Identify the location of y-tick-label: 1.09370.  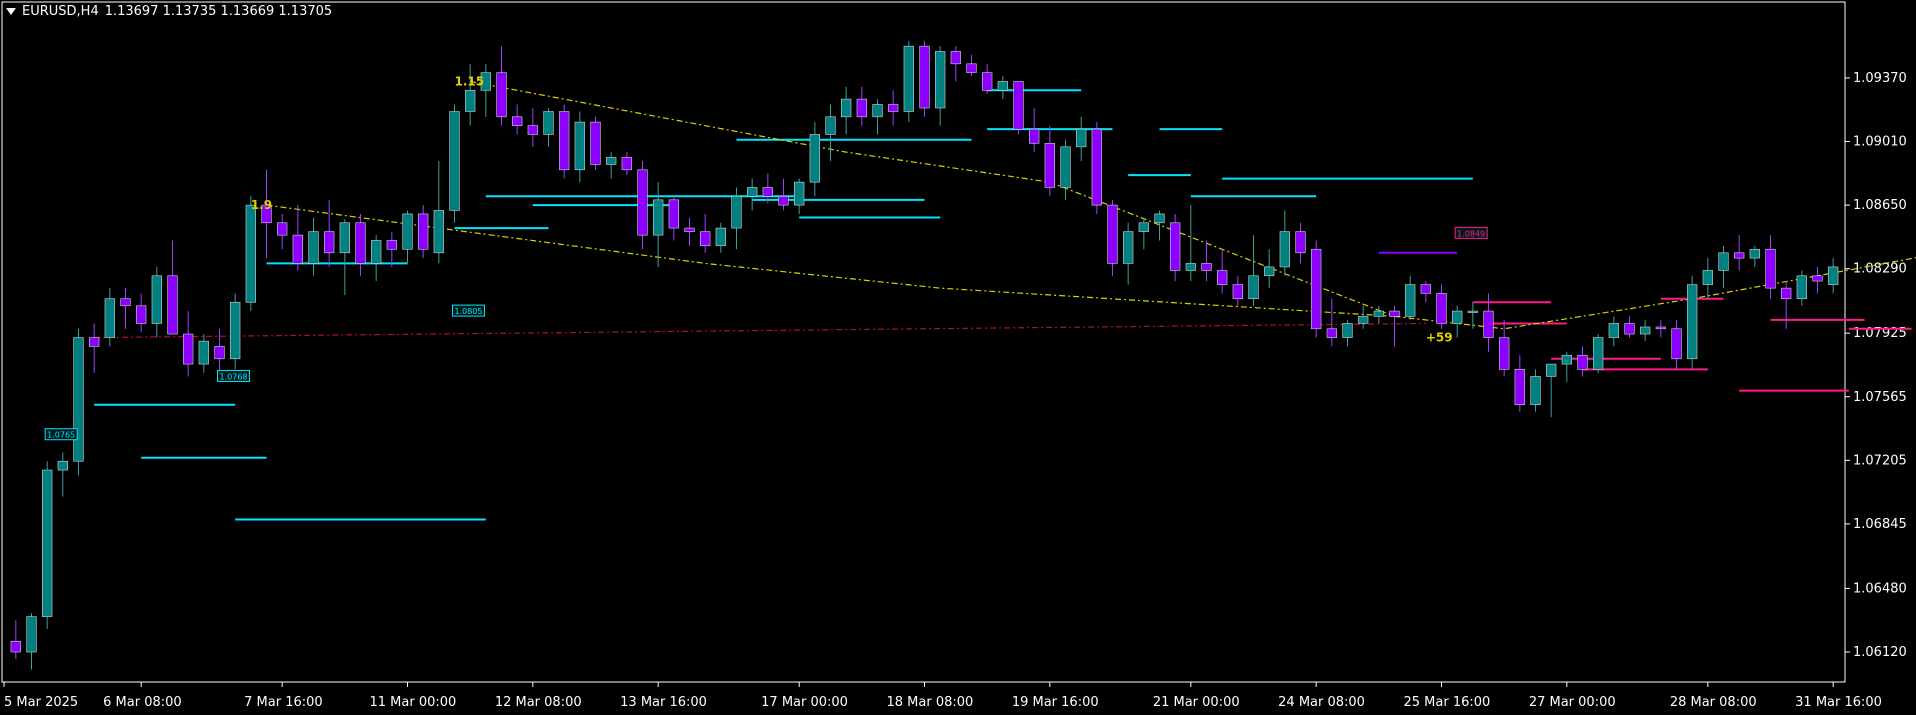
(1880, 78).